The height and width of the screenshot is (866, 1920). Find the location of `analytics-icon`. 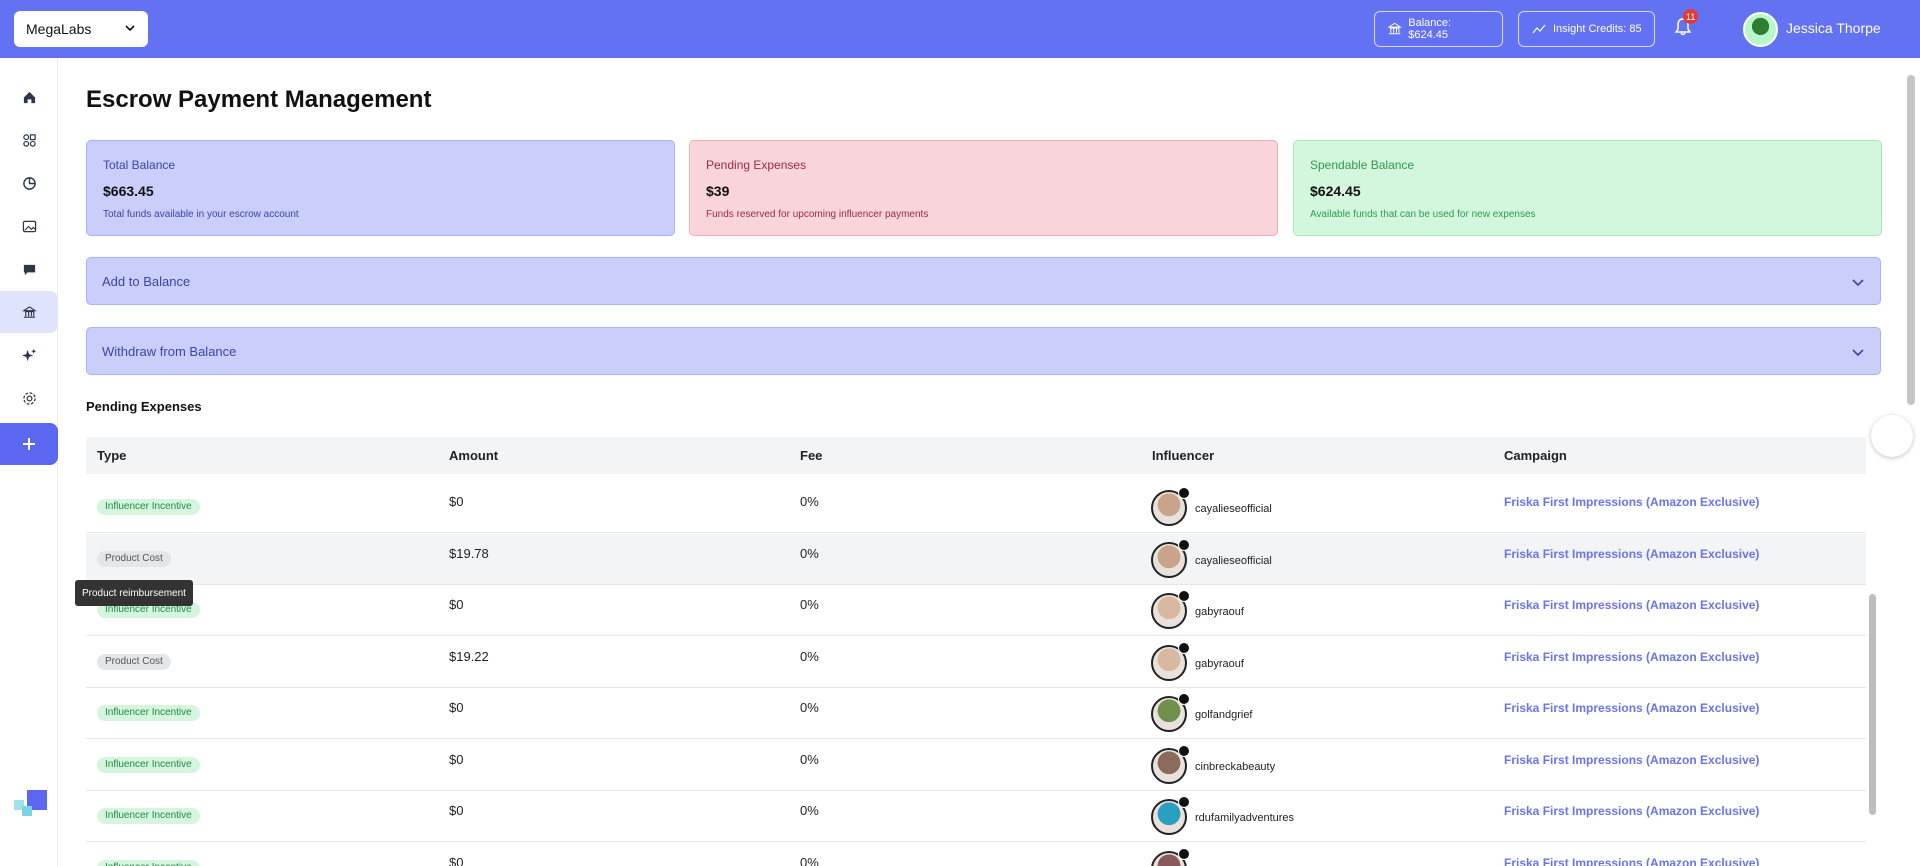

analytics-icon is located at coordinates (29, 183).